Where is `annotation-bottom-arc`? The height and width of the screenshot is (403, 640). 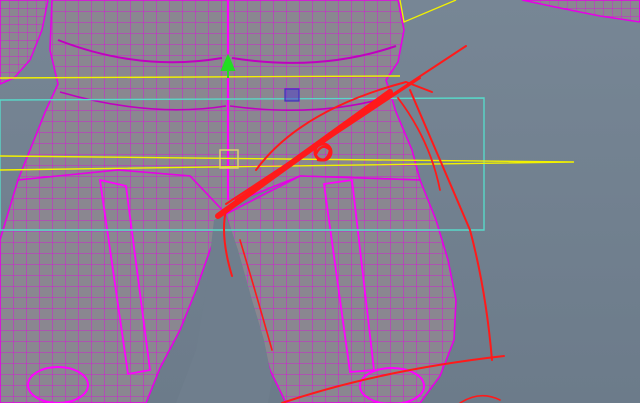
annotation-bottom-arc is located at coordinates (480, 398).